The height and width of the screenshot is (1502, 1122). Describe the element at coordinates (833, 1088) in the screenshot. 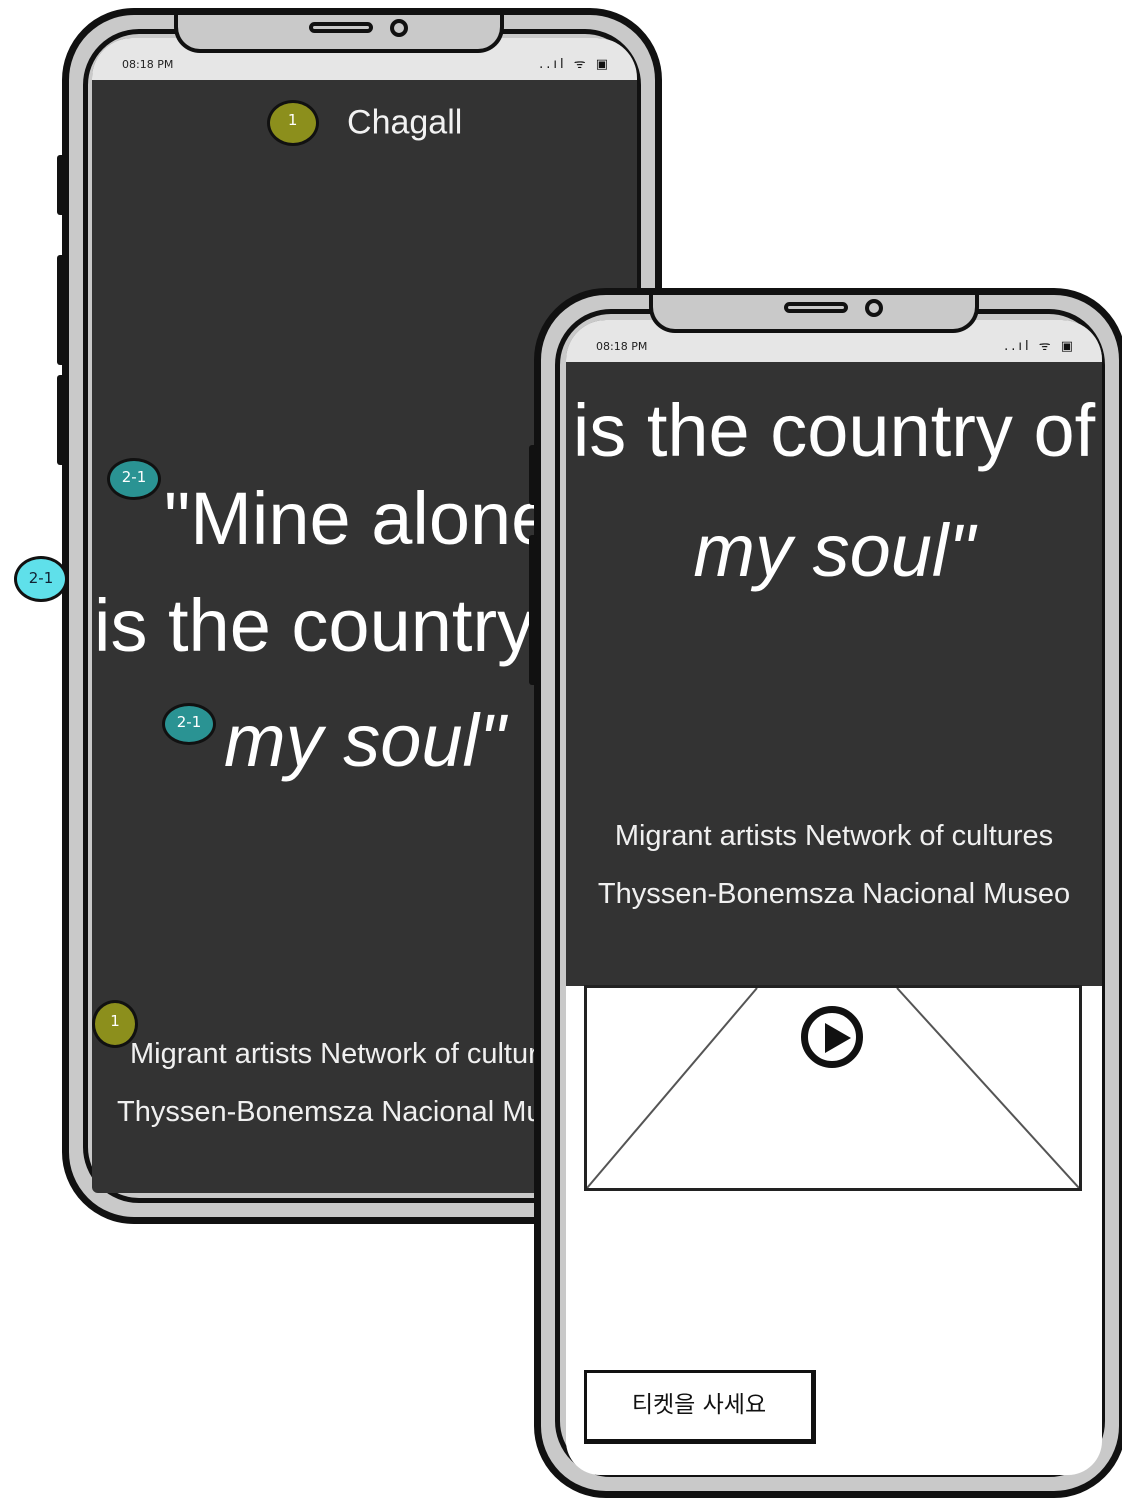

I see `video-placeholder` at that location.